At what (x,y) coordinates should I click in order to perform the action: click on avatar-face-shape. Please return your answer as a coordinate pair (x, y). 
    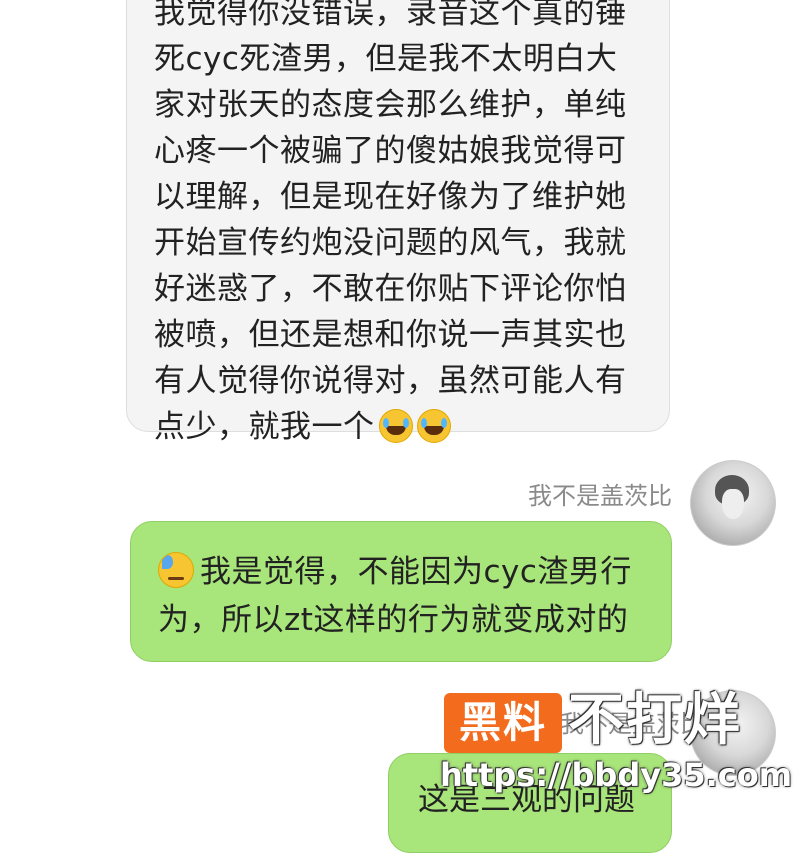
    Looking at the image, I should click on (733, 504).